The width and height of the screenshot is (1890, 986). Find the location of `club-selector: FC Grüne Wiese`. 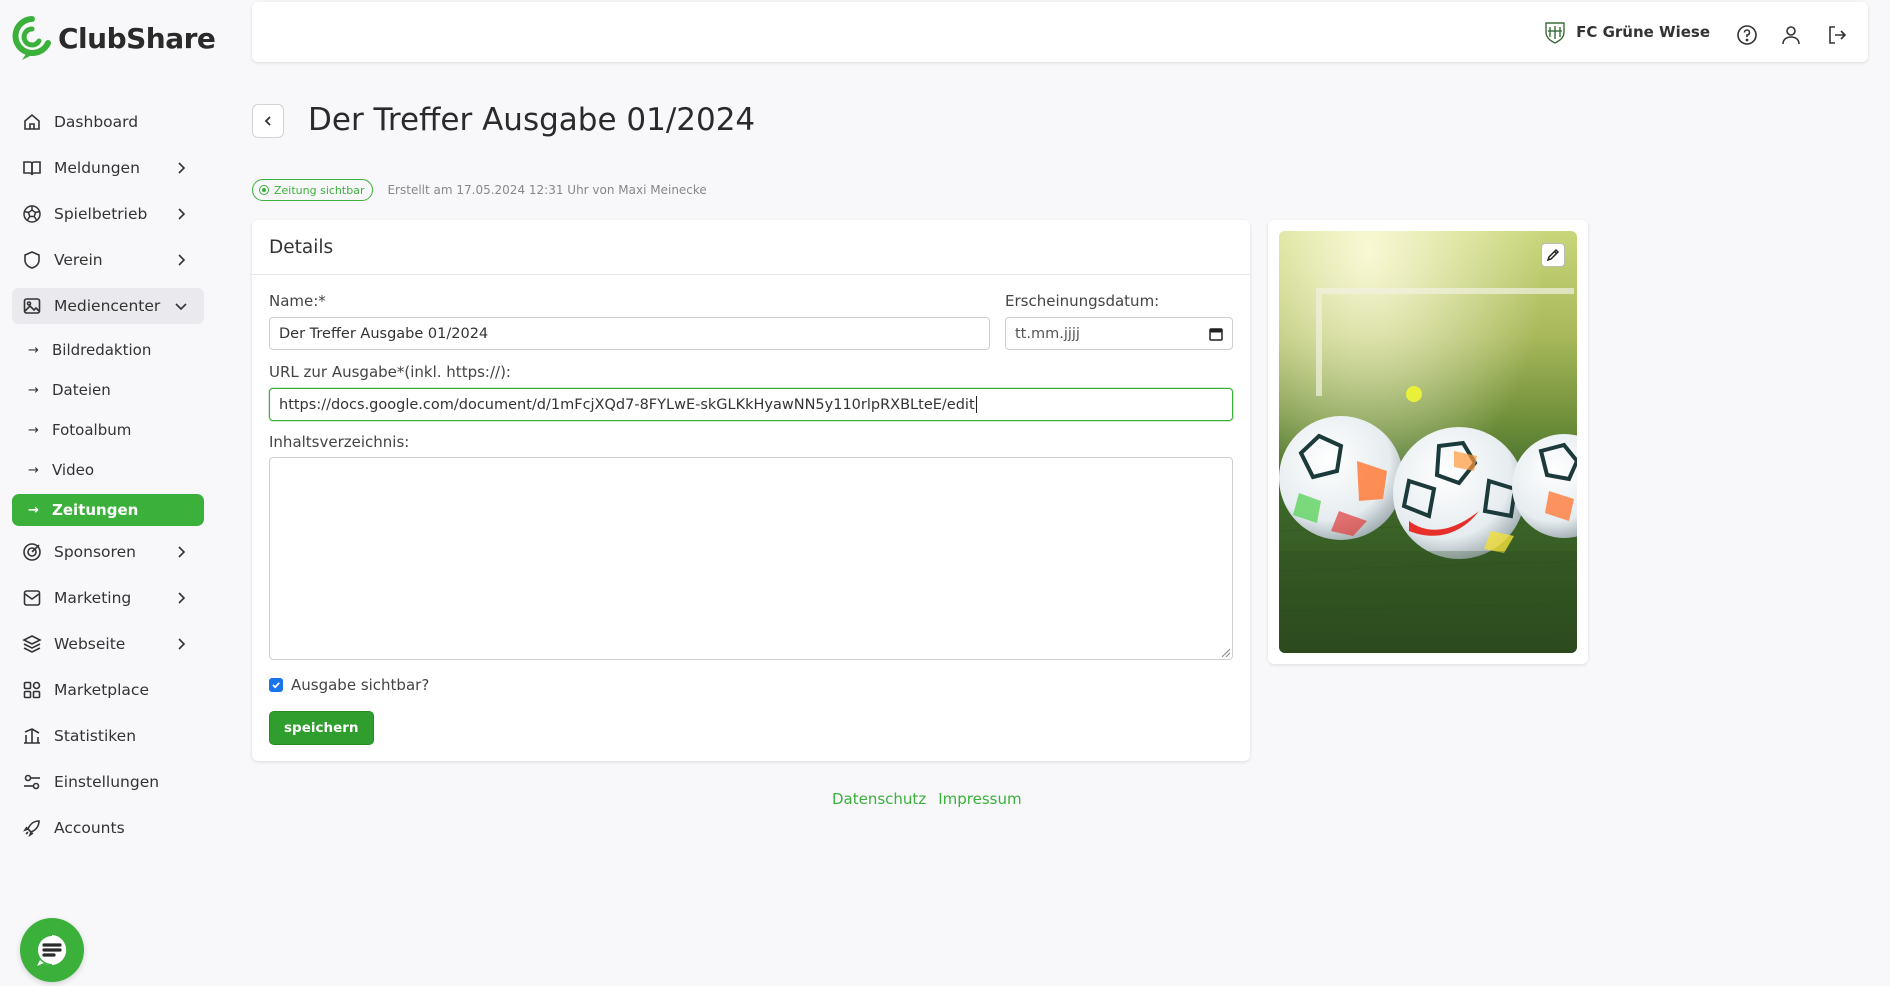

club-selector: FC Grüne Wiese is located at coordinates (1627, 32).